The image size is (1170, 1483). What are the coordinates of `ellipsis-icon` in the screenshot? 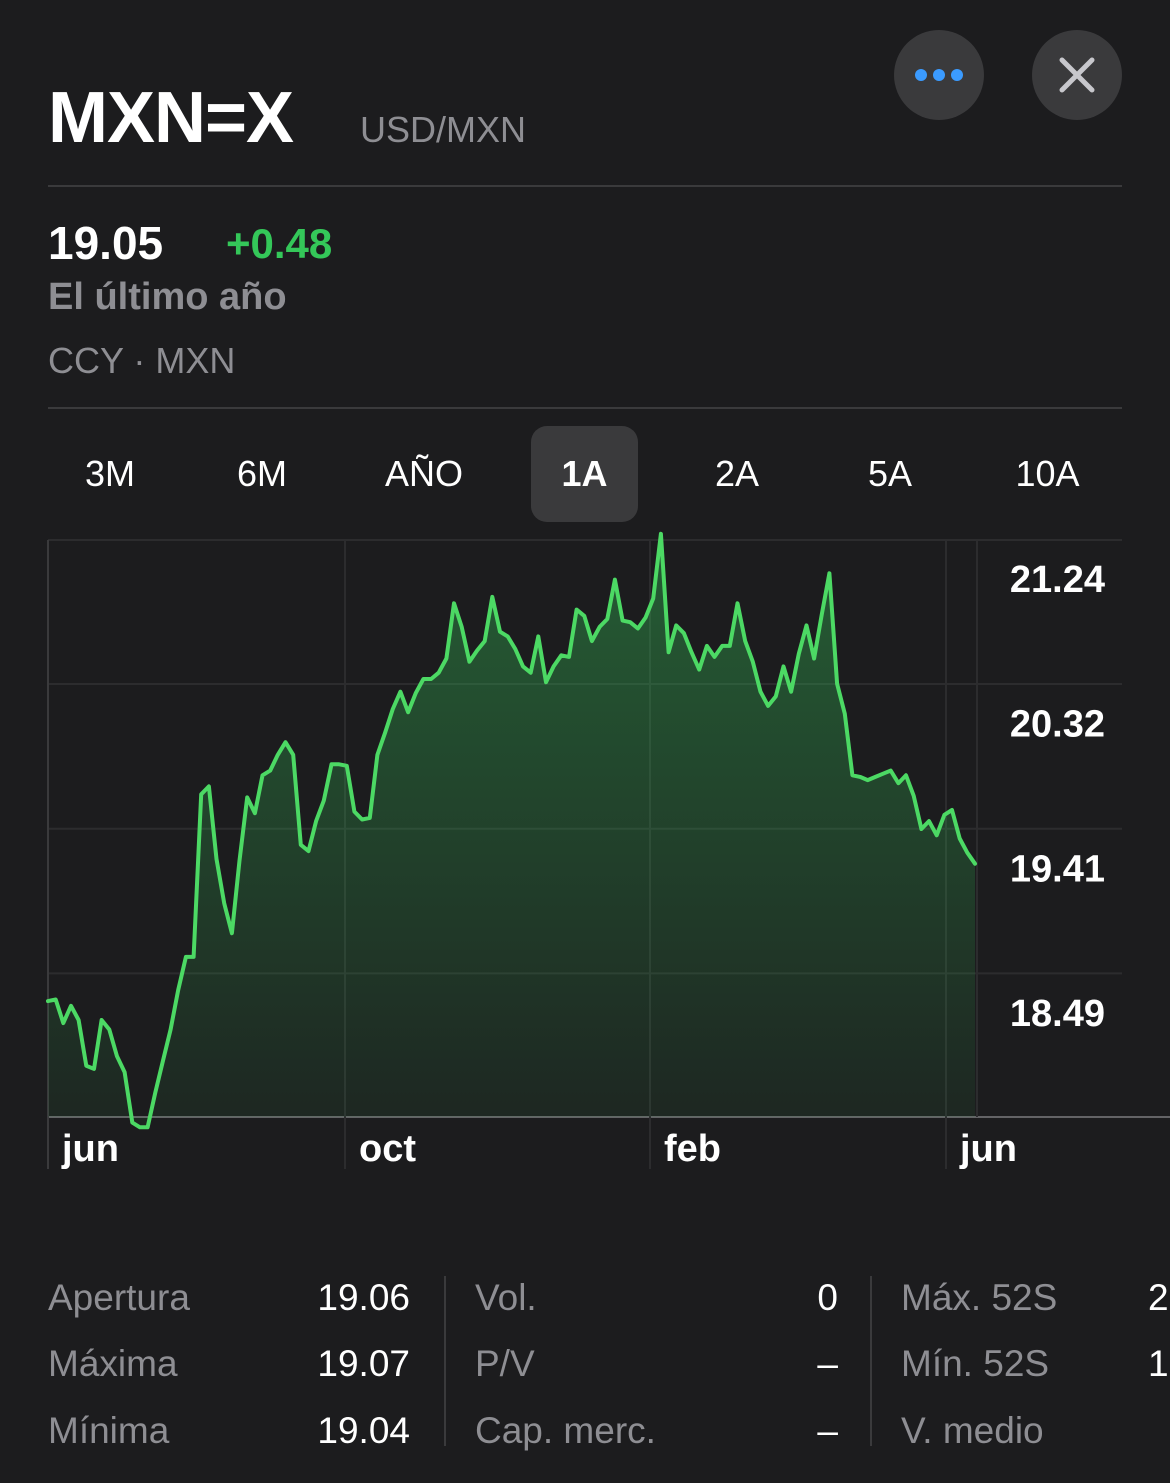 It's located at (939, 75).